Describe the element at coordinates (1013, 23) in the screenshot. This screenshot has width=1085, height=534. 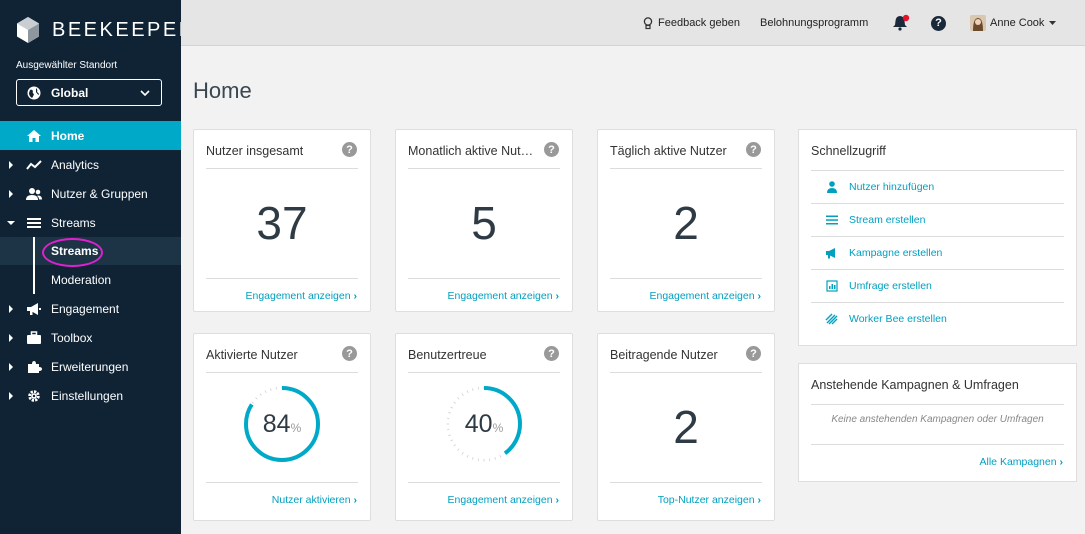
I see `user-menu: Anne Cook` at that location.